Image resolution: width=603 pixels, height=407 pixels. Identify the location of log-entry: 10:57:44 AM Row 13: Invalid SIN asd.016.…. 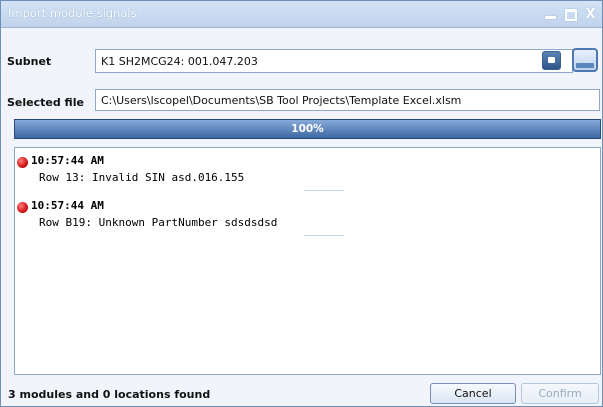
(307, 173).